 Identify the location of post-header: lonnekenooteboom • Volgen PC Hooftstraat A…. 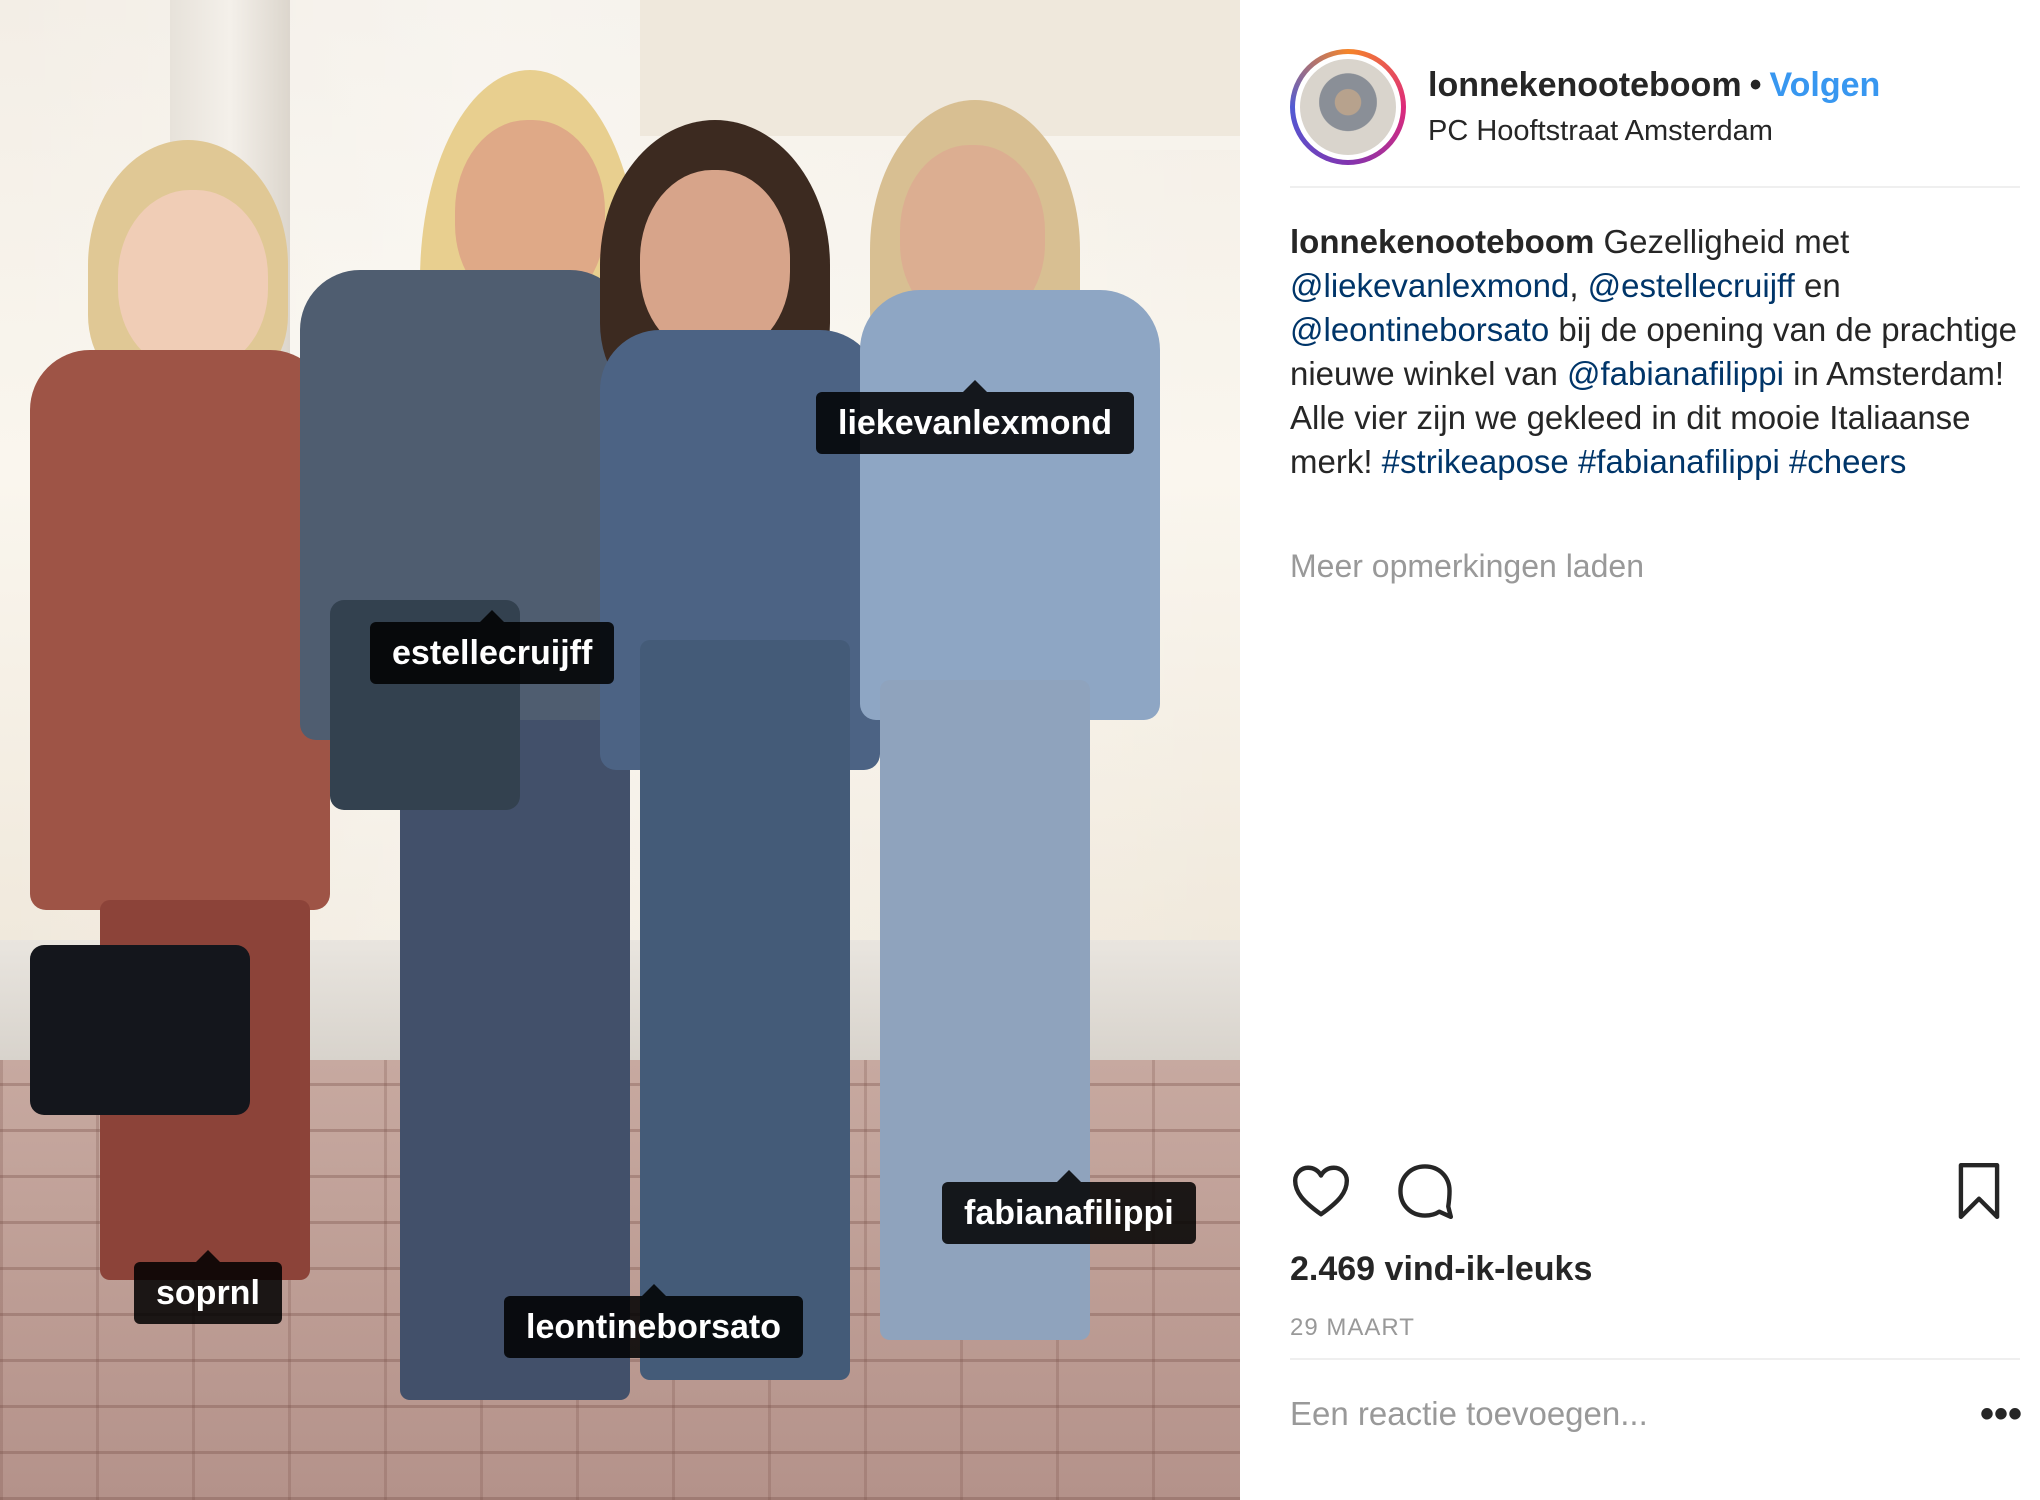
(1655, 108).